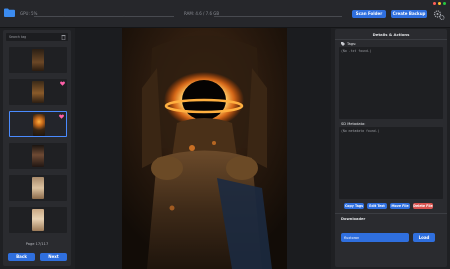 The width and height of the screenshot is (450, 269). What do you see at coordinates (343, 44) in the screenshot?
I see `tag-icon` at bounding box center [343, 44].